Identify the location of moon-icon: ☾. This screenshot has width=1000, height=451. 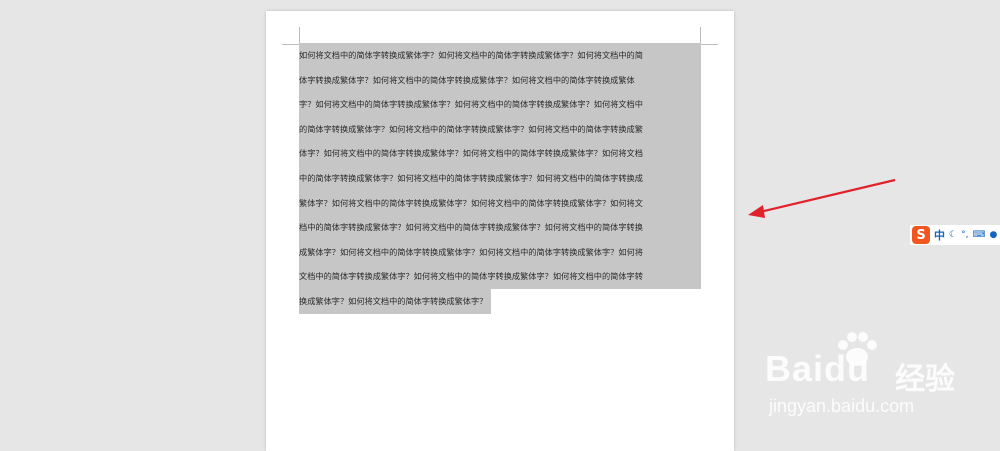
(953, 235).